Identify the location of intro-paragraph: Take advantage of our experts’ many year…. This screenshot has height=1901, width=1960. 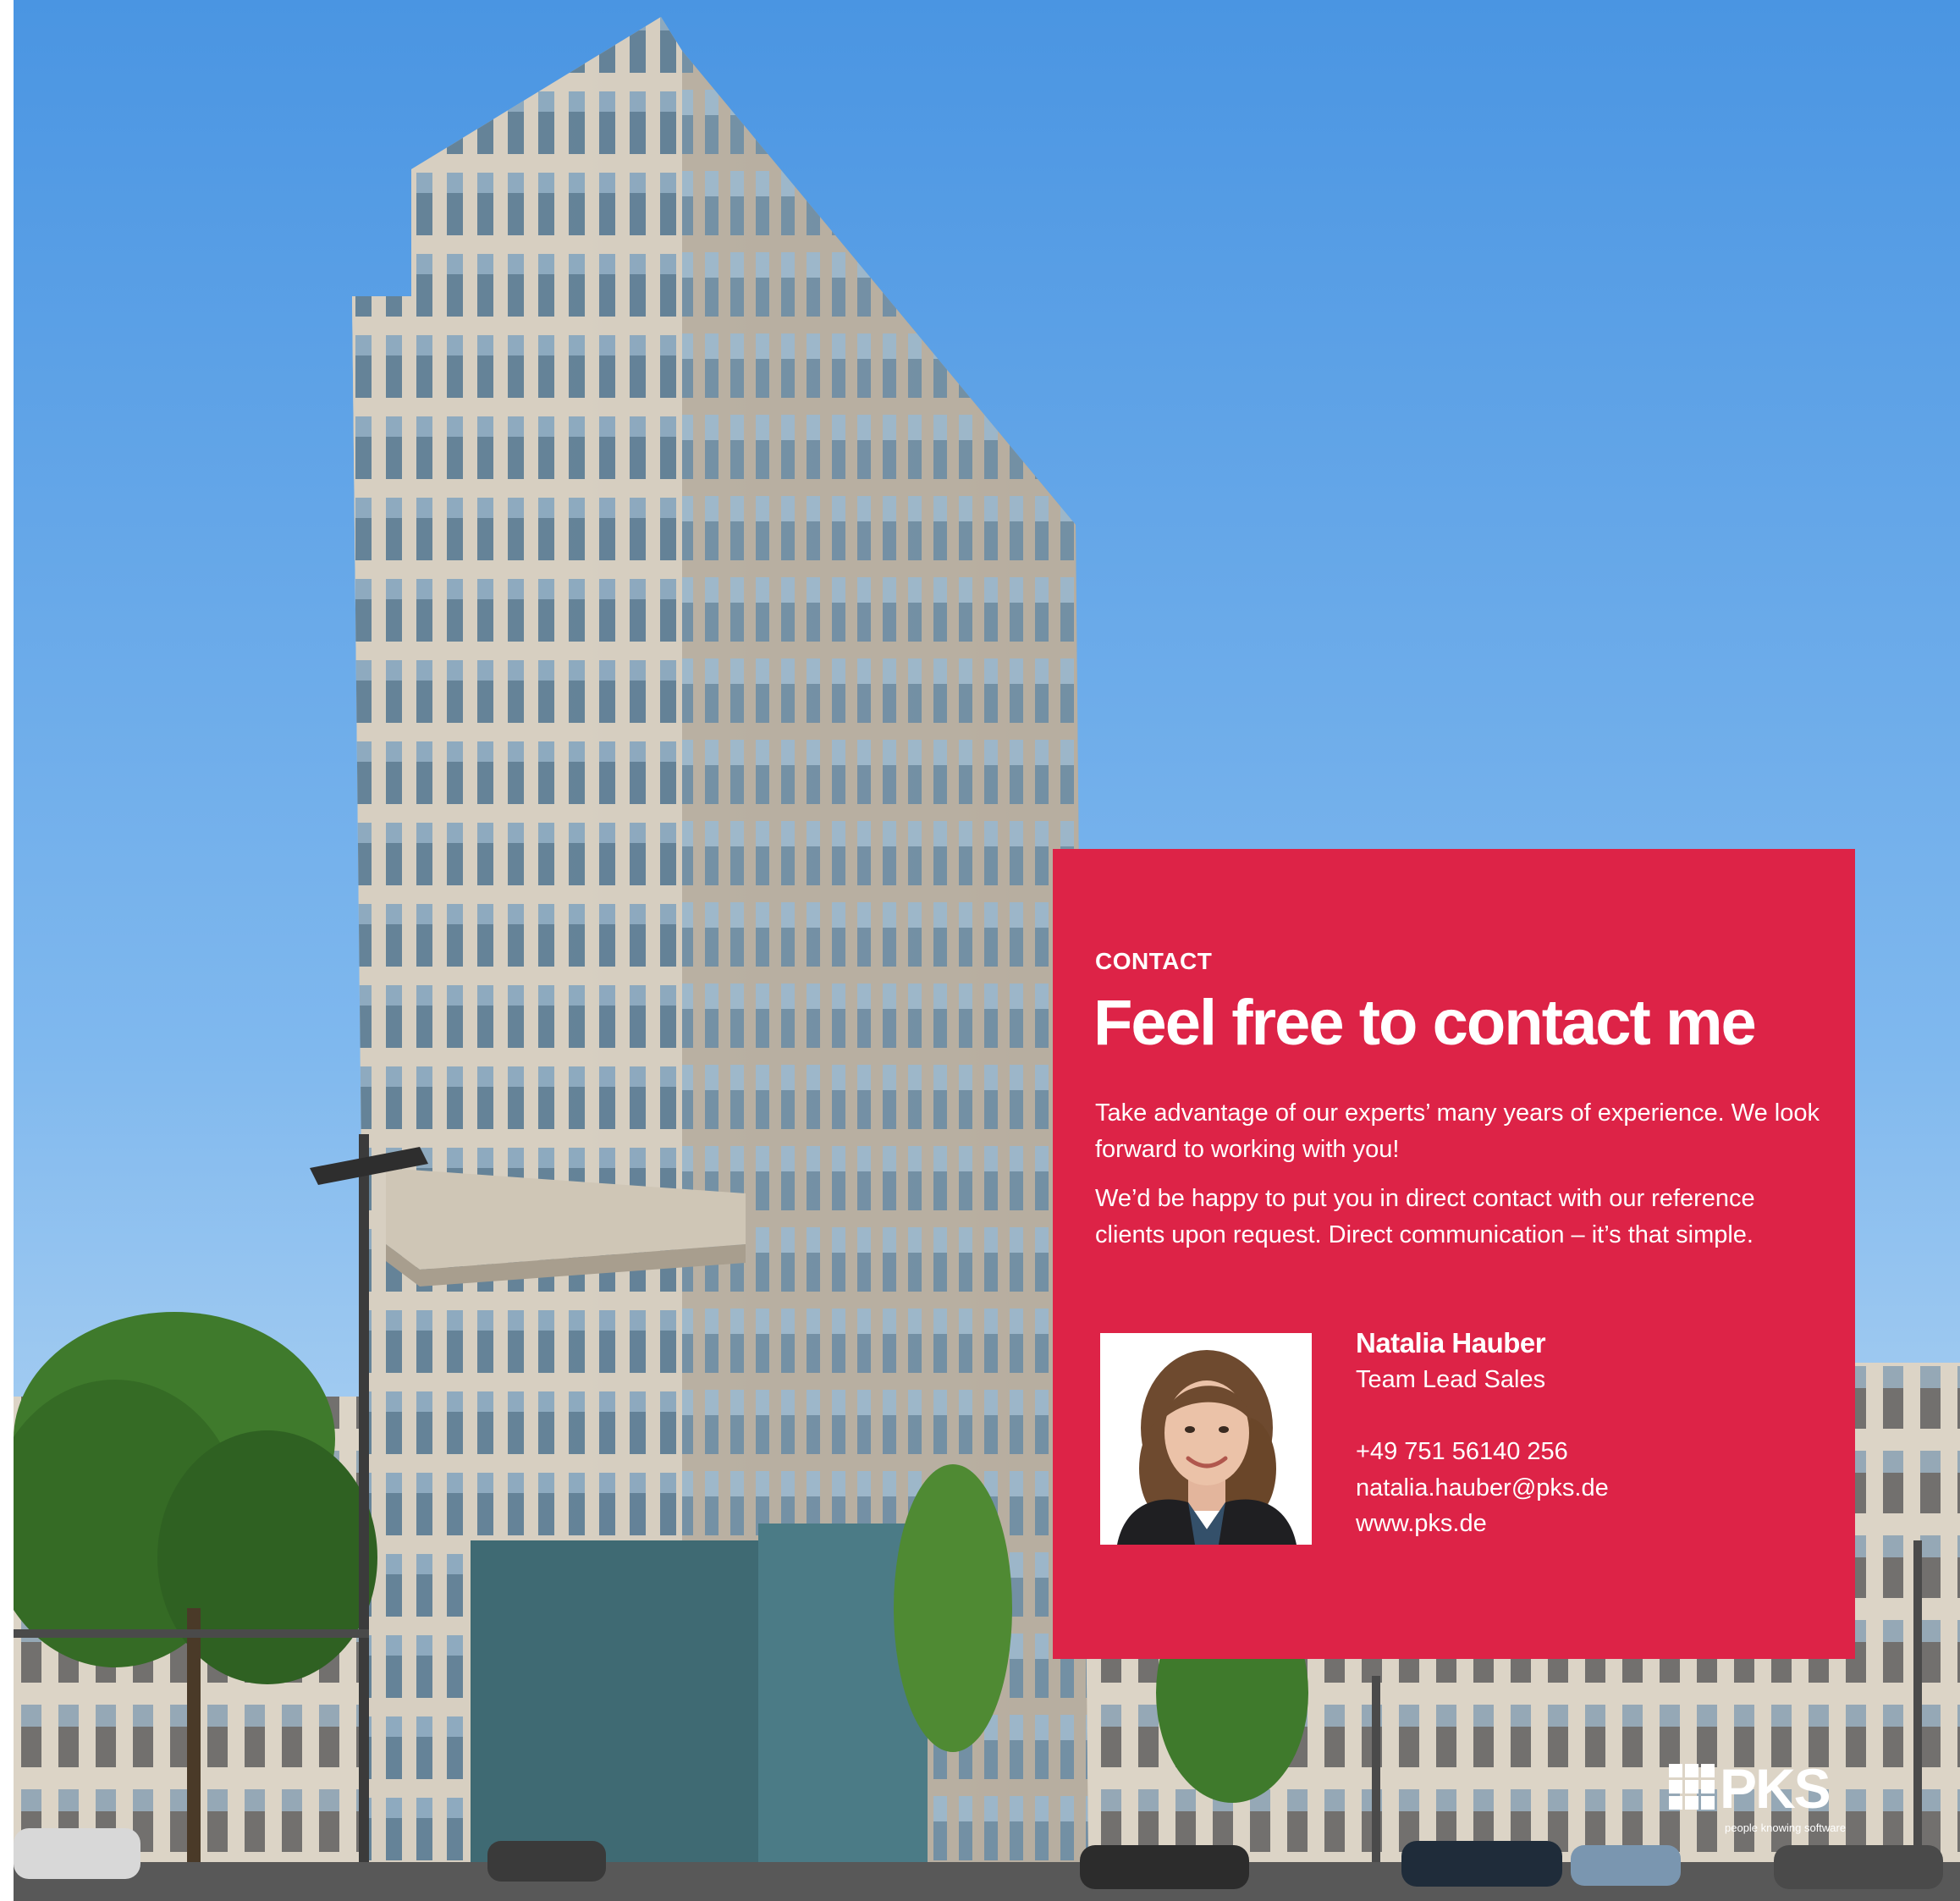
(1457, 1131).